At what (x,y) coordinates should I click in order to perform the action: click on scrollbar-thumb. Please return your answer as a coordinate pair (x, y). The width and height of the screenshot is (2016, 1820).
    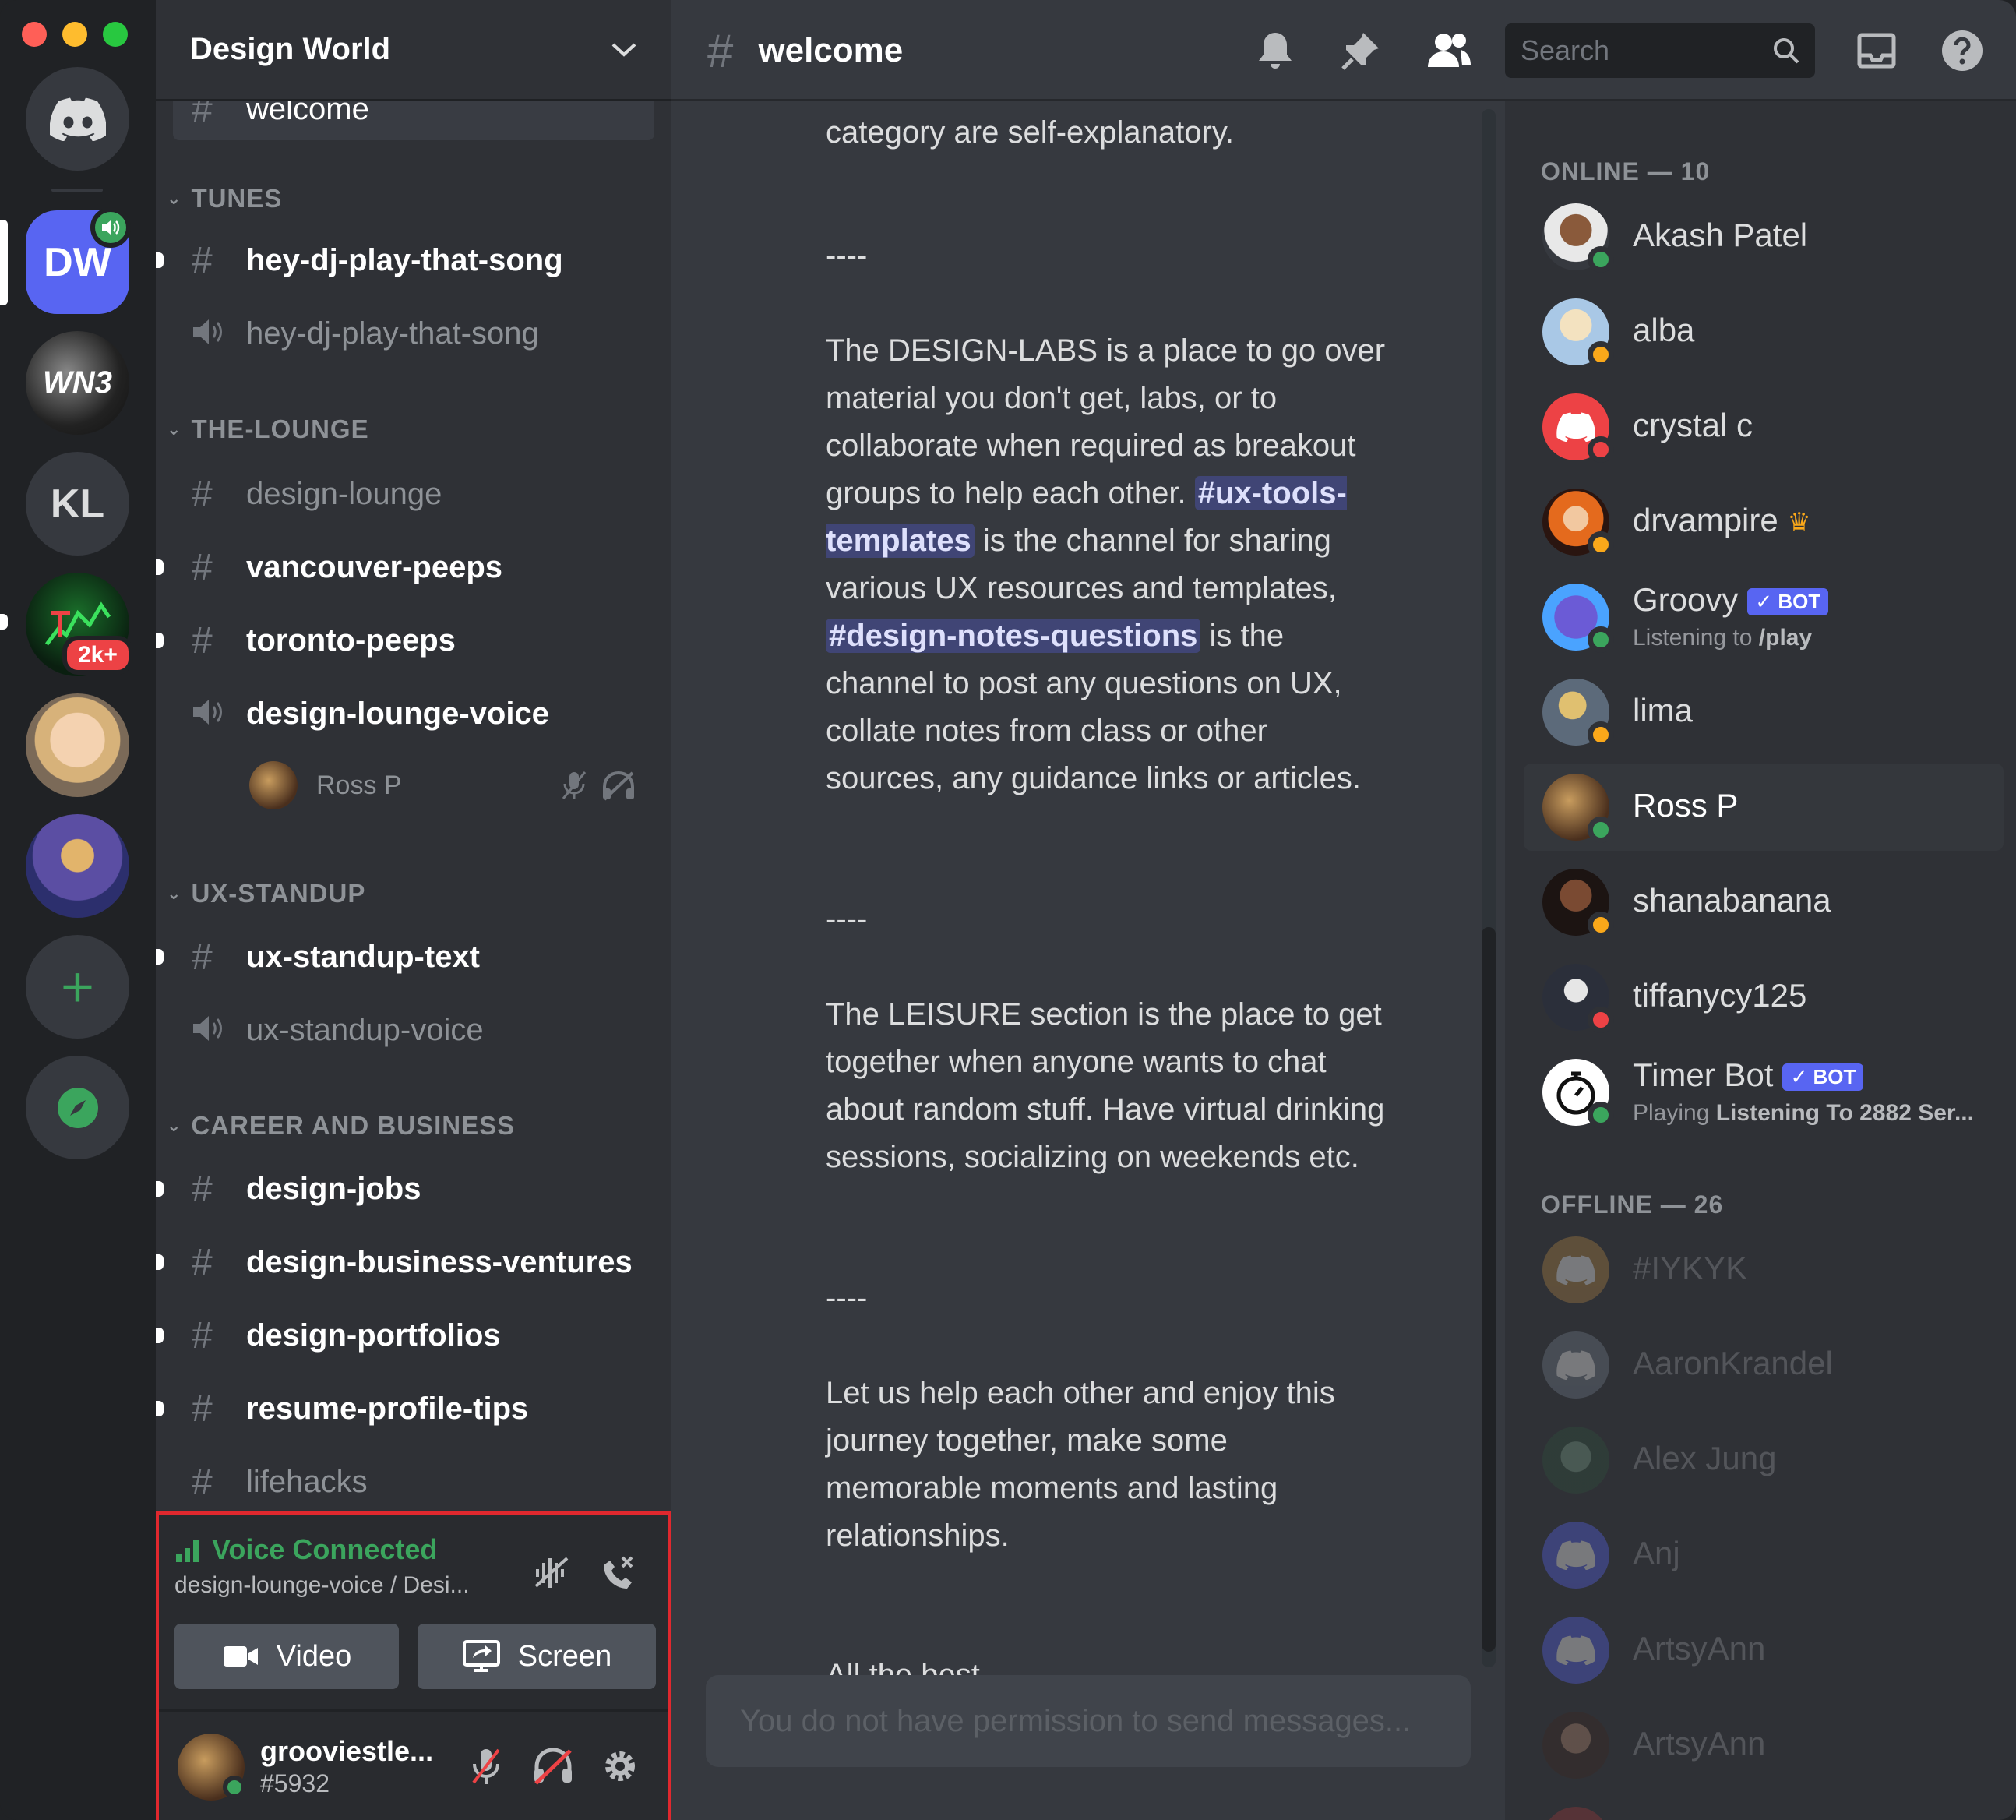
    Looking at the image, I should click on (1489, 1289).